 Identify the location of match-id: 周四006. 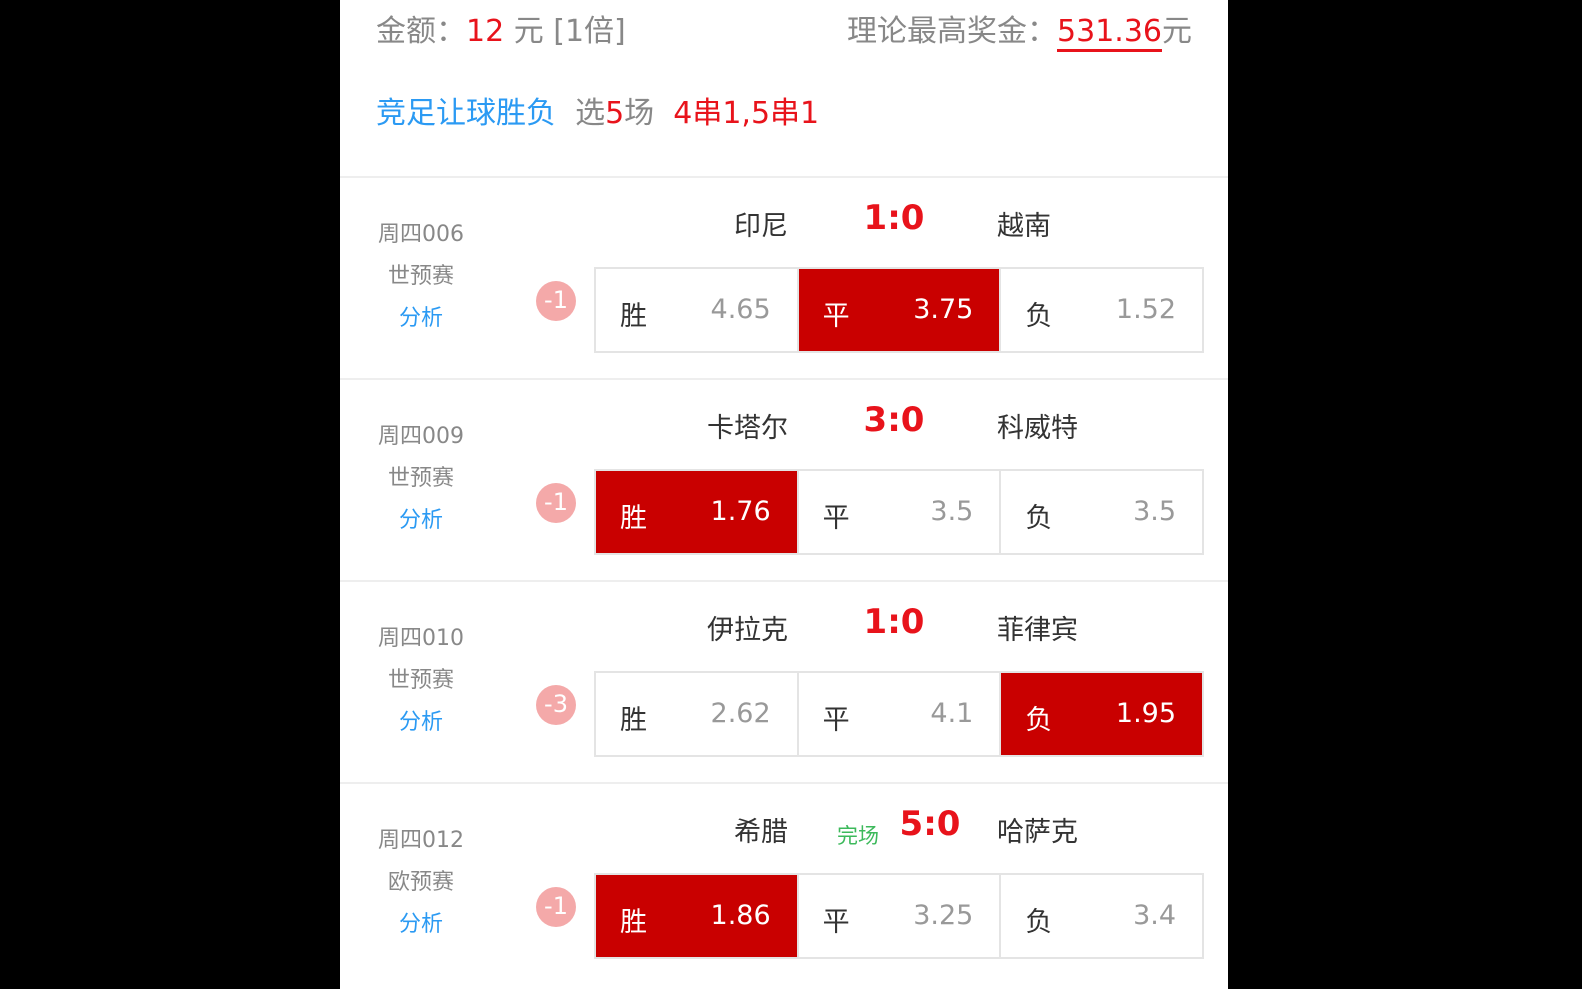
(421, 234).